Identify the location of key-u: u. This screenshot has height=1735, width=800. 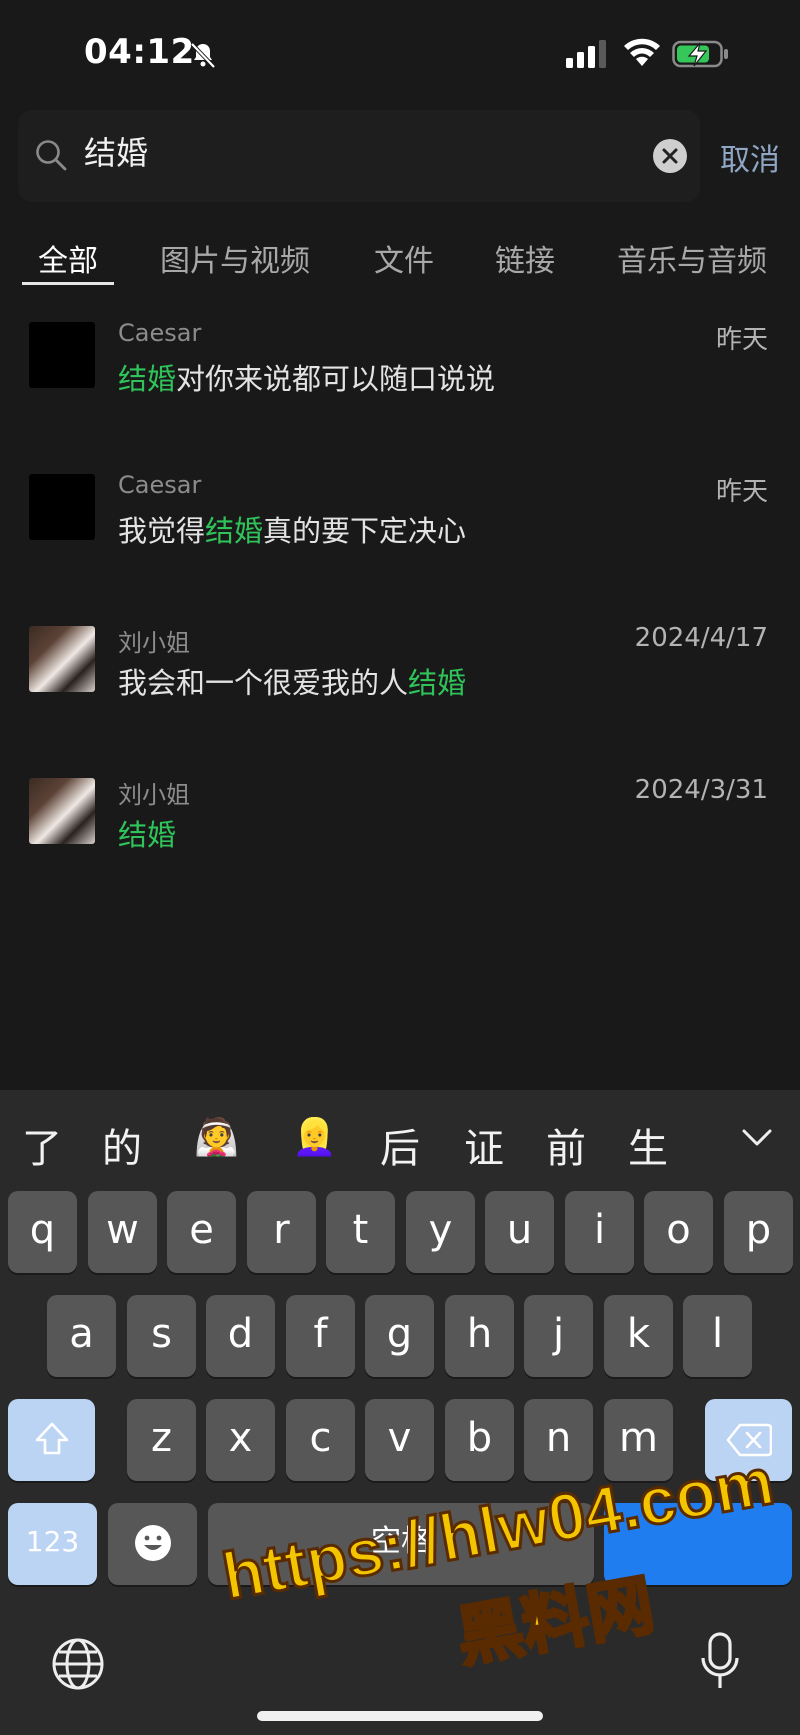
(519, 1232).